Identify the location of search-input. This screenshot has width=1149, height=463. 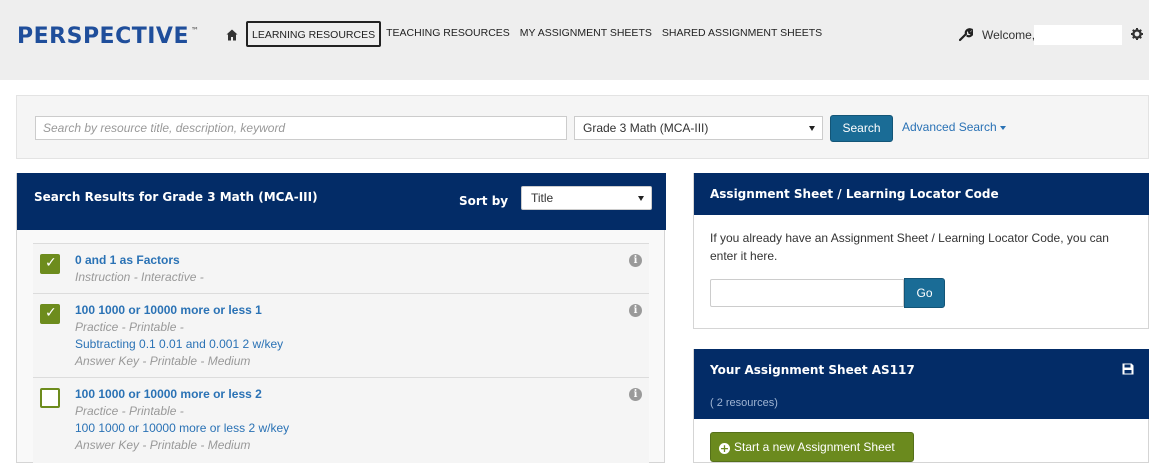
(301, 128).